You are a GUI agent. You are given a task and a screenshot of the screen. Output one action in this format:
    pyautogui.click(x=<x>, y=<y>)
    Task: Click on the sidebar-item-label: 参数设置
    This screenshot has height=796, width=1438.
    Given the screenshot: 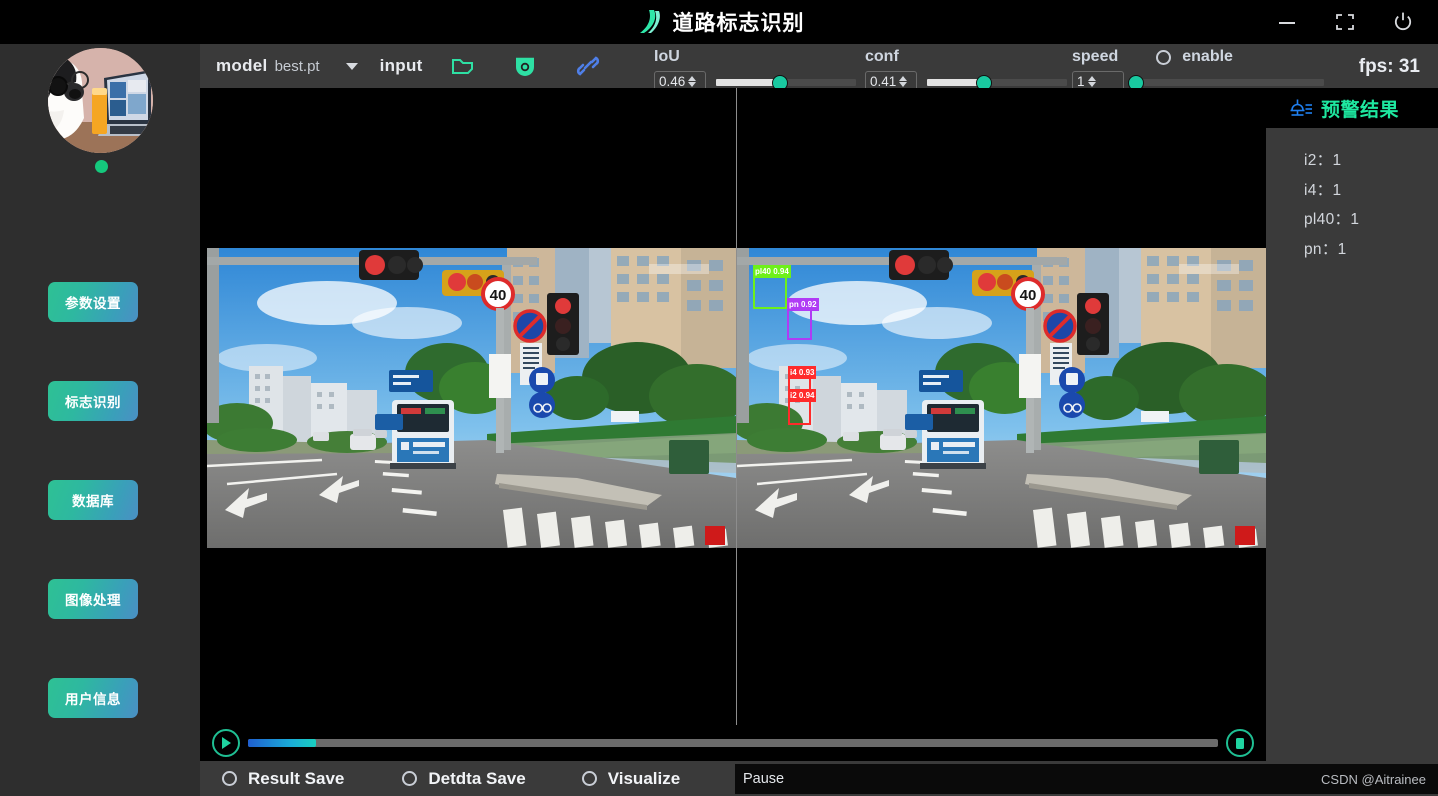 What is the action you would take?
    pyautogui.click(x=93, y=303)
    